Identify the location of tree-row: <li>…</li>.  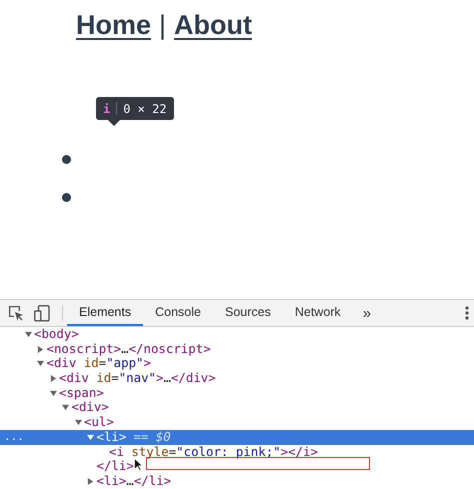
(237, 481).